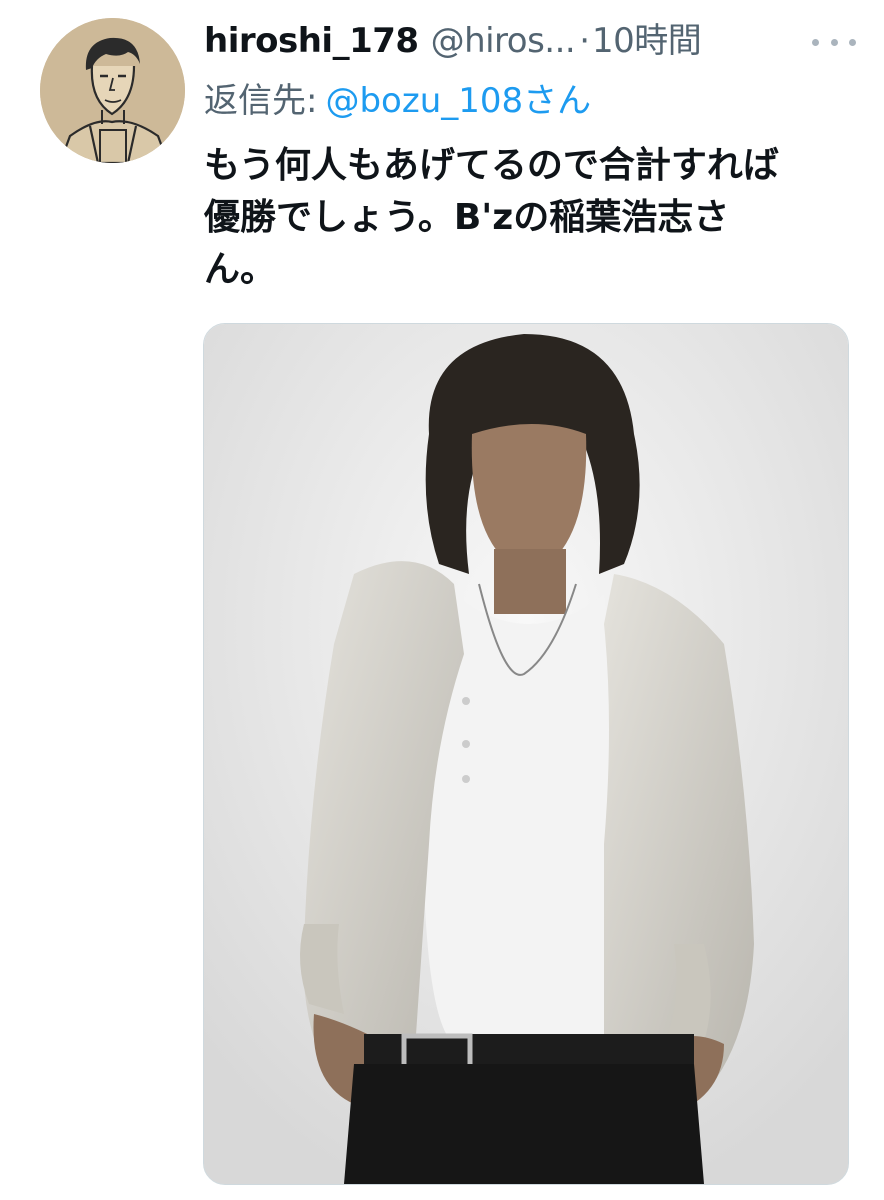  I want to click on tweet-text-line: 優勝でしょう。B'zの稲葉浩志さ, so click(467, 217).